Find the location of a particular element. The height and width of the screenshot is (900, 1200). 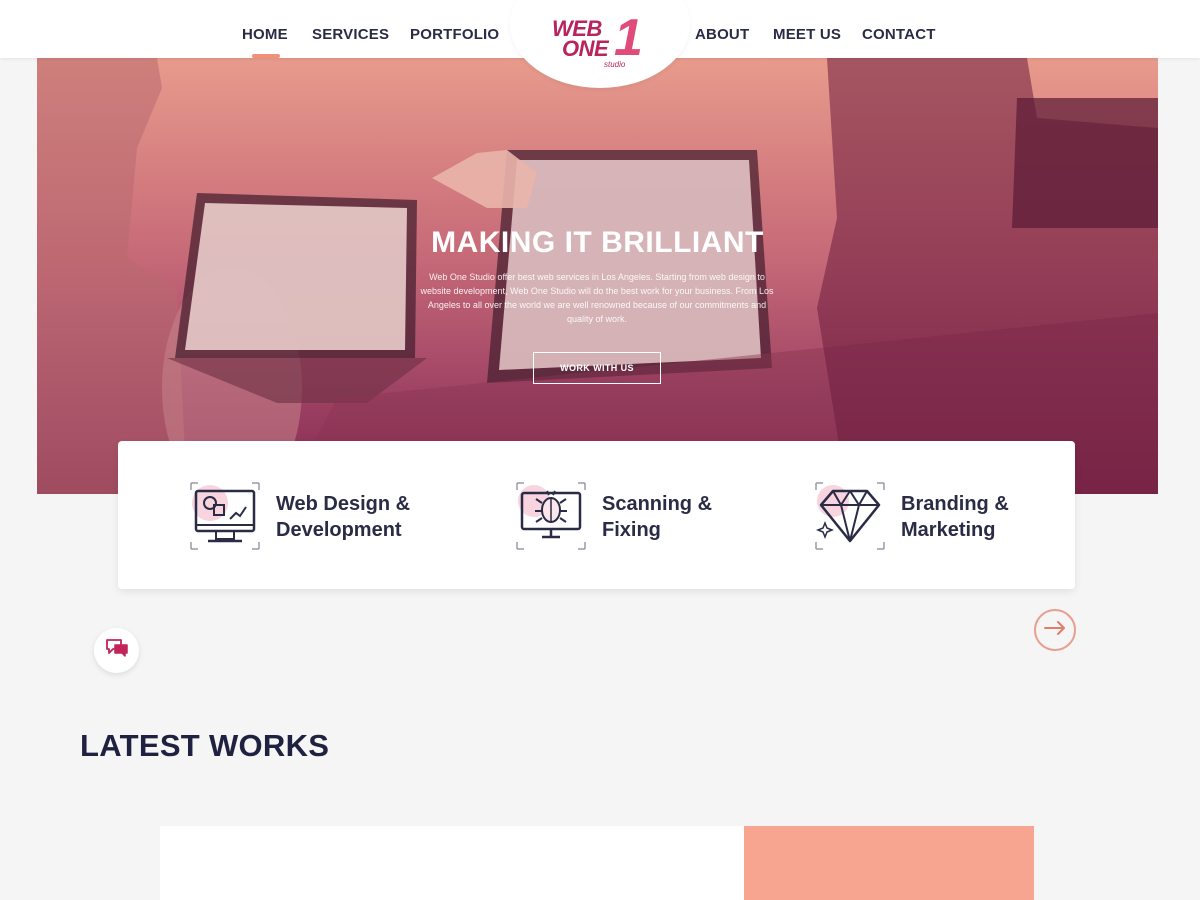

chat-bubbles-icon is located at coordinates (117, 650).